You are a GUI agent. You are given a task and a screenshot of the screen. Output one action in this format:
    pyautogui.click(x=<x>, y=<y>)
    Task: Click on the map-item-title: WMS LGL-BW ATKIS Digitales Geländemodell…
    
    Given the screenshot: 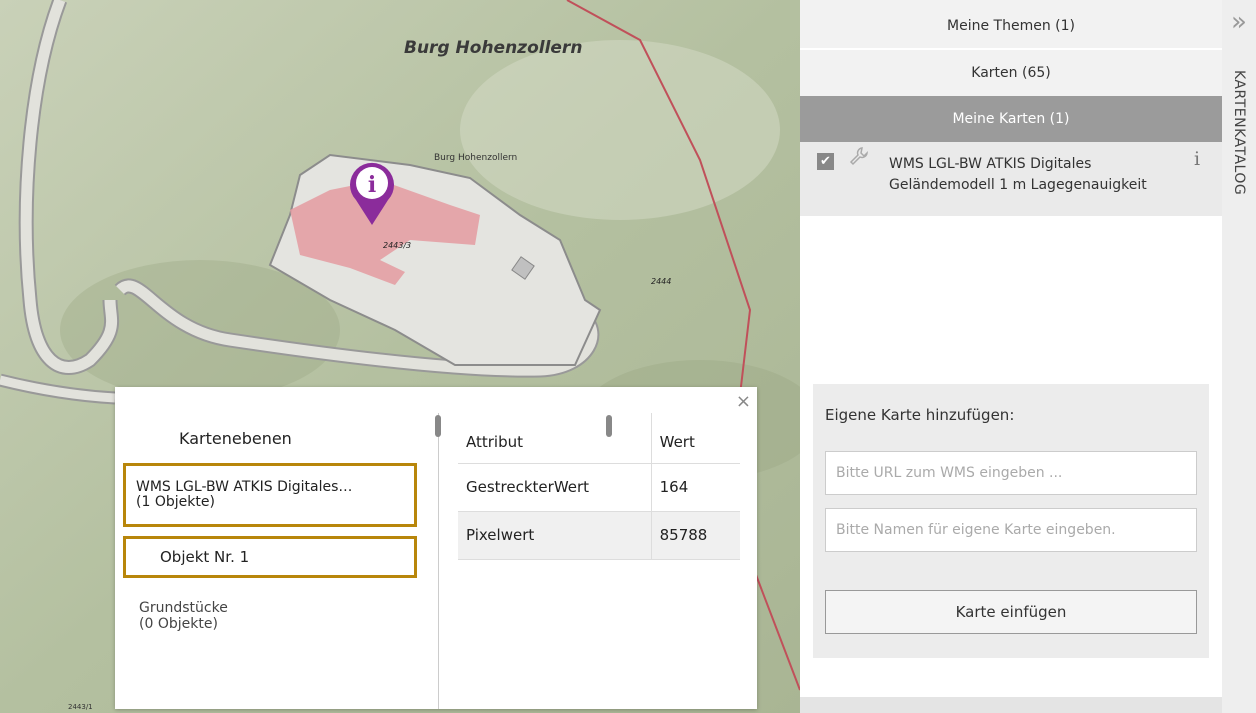 What is the action you would take?
    pyautogui.click(x=1018, y=174)
    